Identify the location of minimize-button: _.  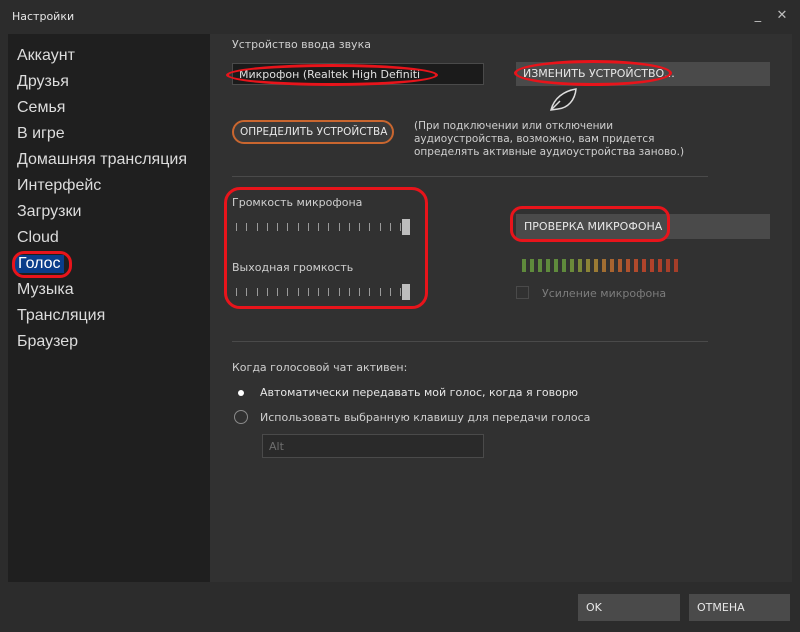
(758, 15).